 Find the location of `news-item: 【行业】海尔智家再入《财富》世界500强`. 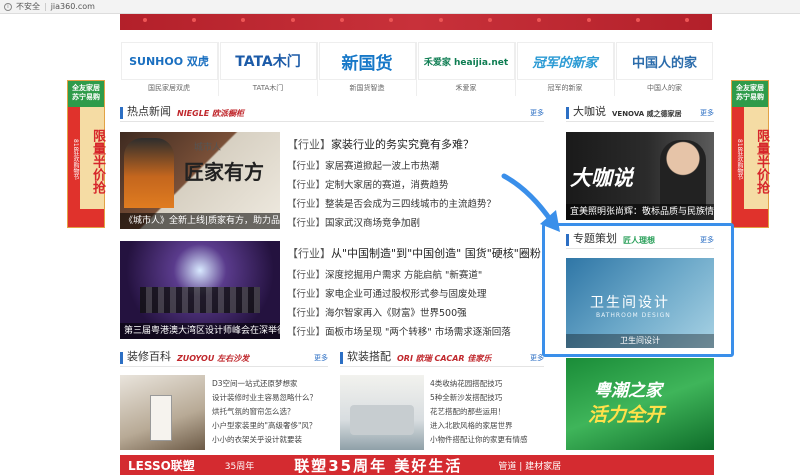

news-item: 【行业】海尔智家再入《财富》世界500强 is located at coordinates (414, 313).